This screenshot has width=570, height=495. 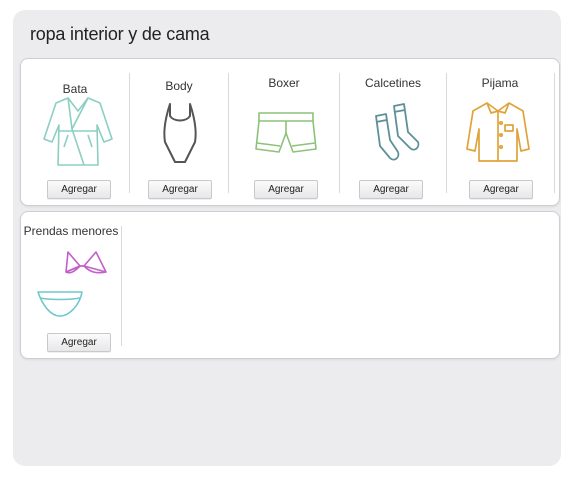 I want to click on item-label: Calcetines, so click(x=393, y=83).